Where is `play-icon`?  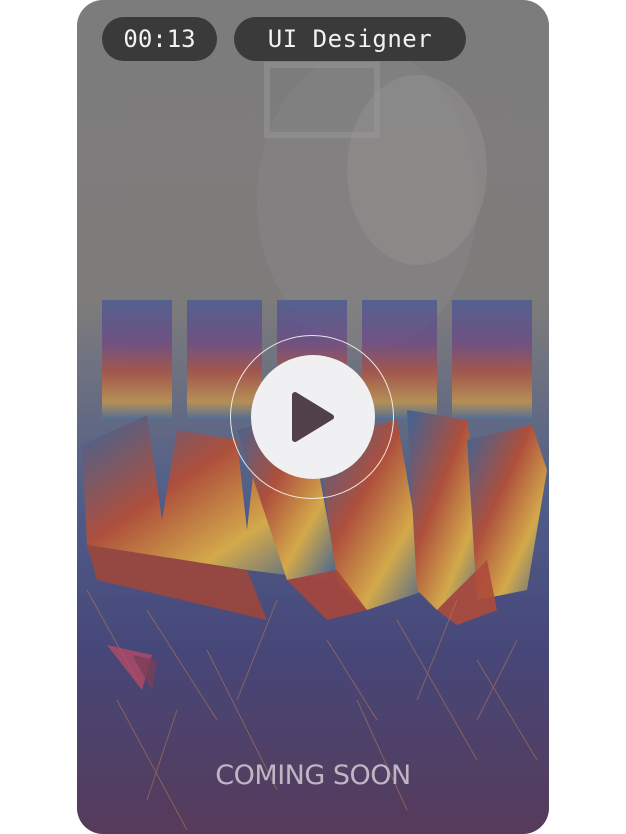
play-icon is located at coordinates (313, 417).